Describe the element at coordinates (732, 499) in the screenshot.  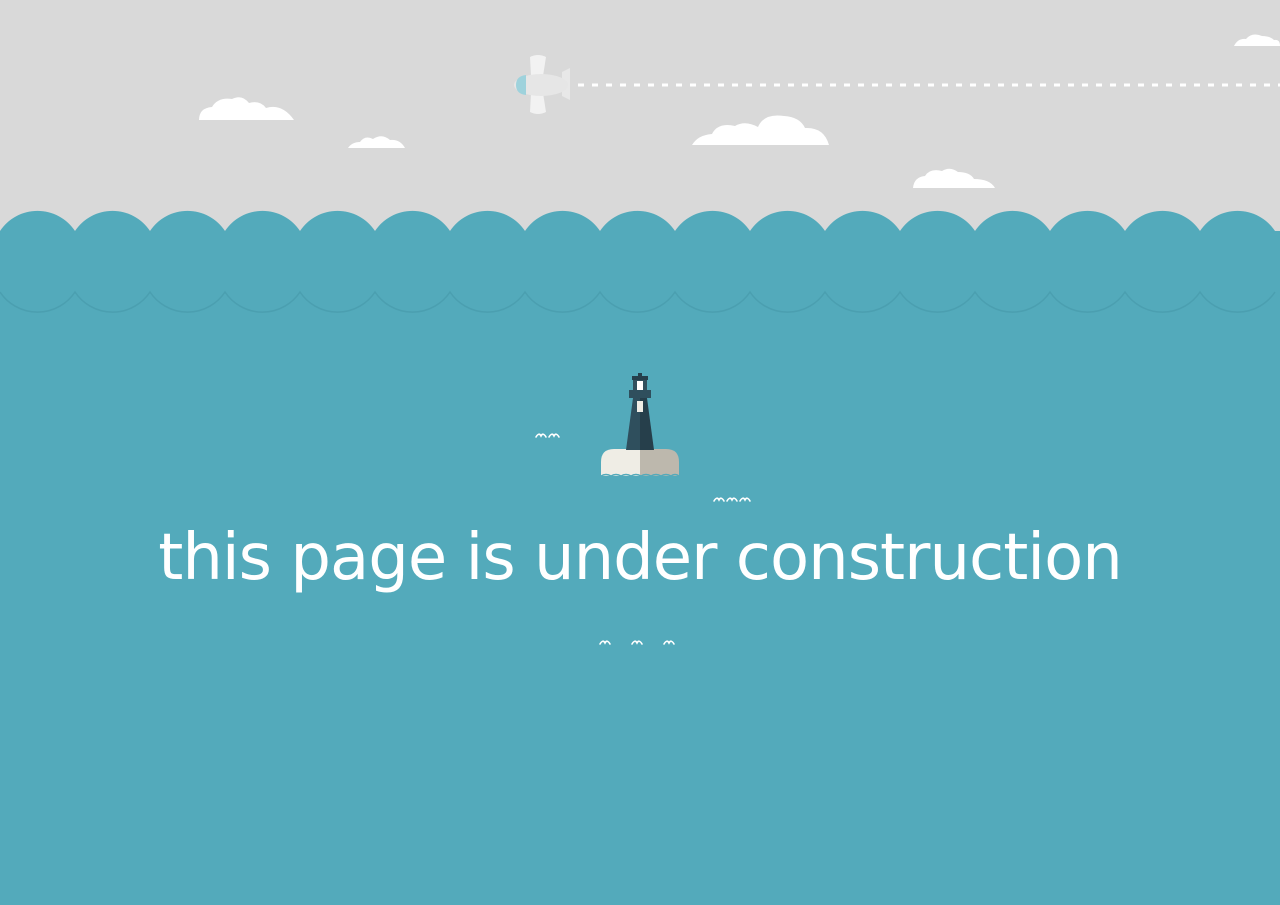
I see `seagull-icon` at that location.